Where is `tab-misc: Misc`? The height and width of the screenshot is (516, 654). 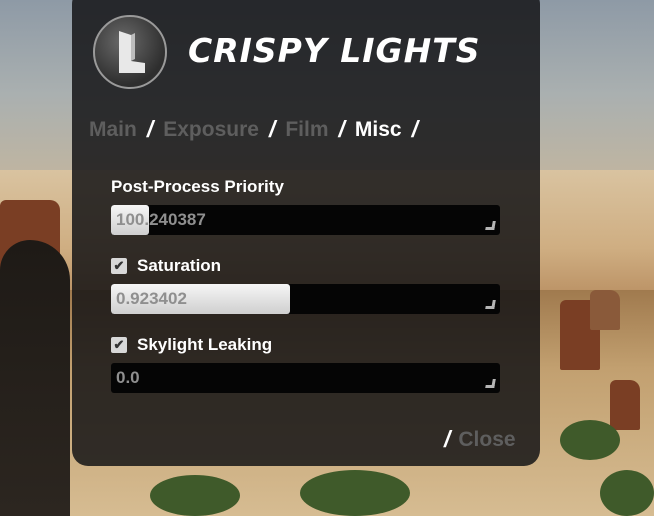 tab-misc: Misc is located at coordinates (378, 130).